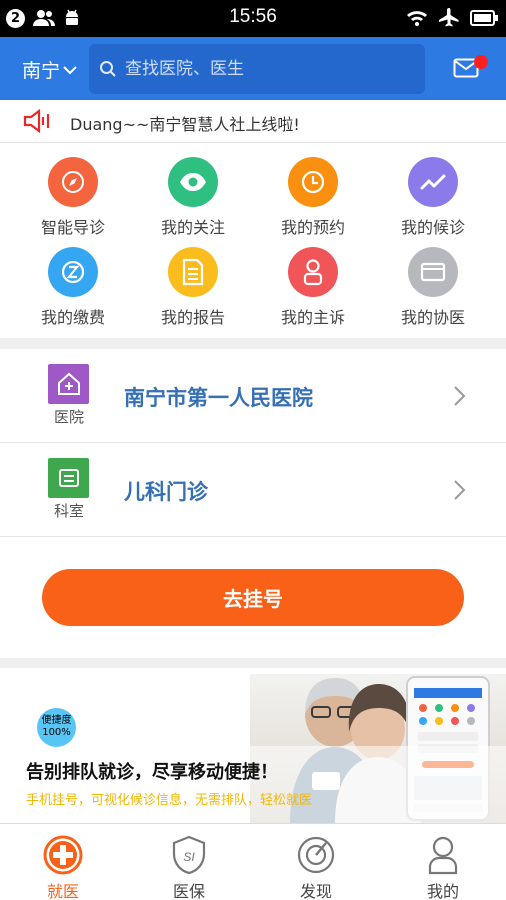  I want to click on grid-item-my-complaints: 我的主诉, so click(313, 287).